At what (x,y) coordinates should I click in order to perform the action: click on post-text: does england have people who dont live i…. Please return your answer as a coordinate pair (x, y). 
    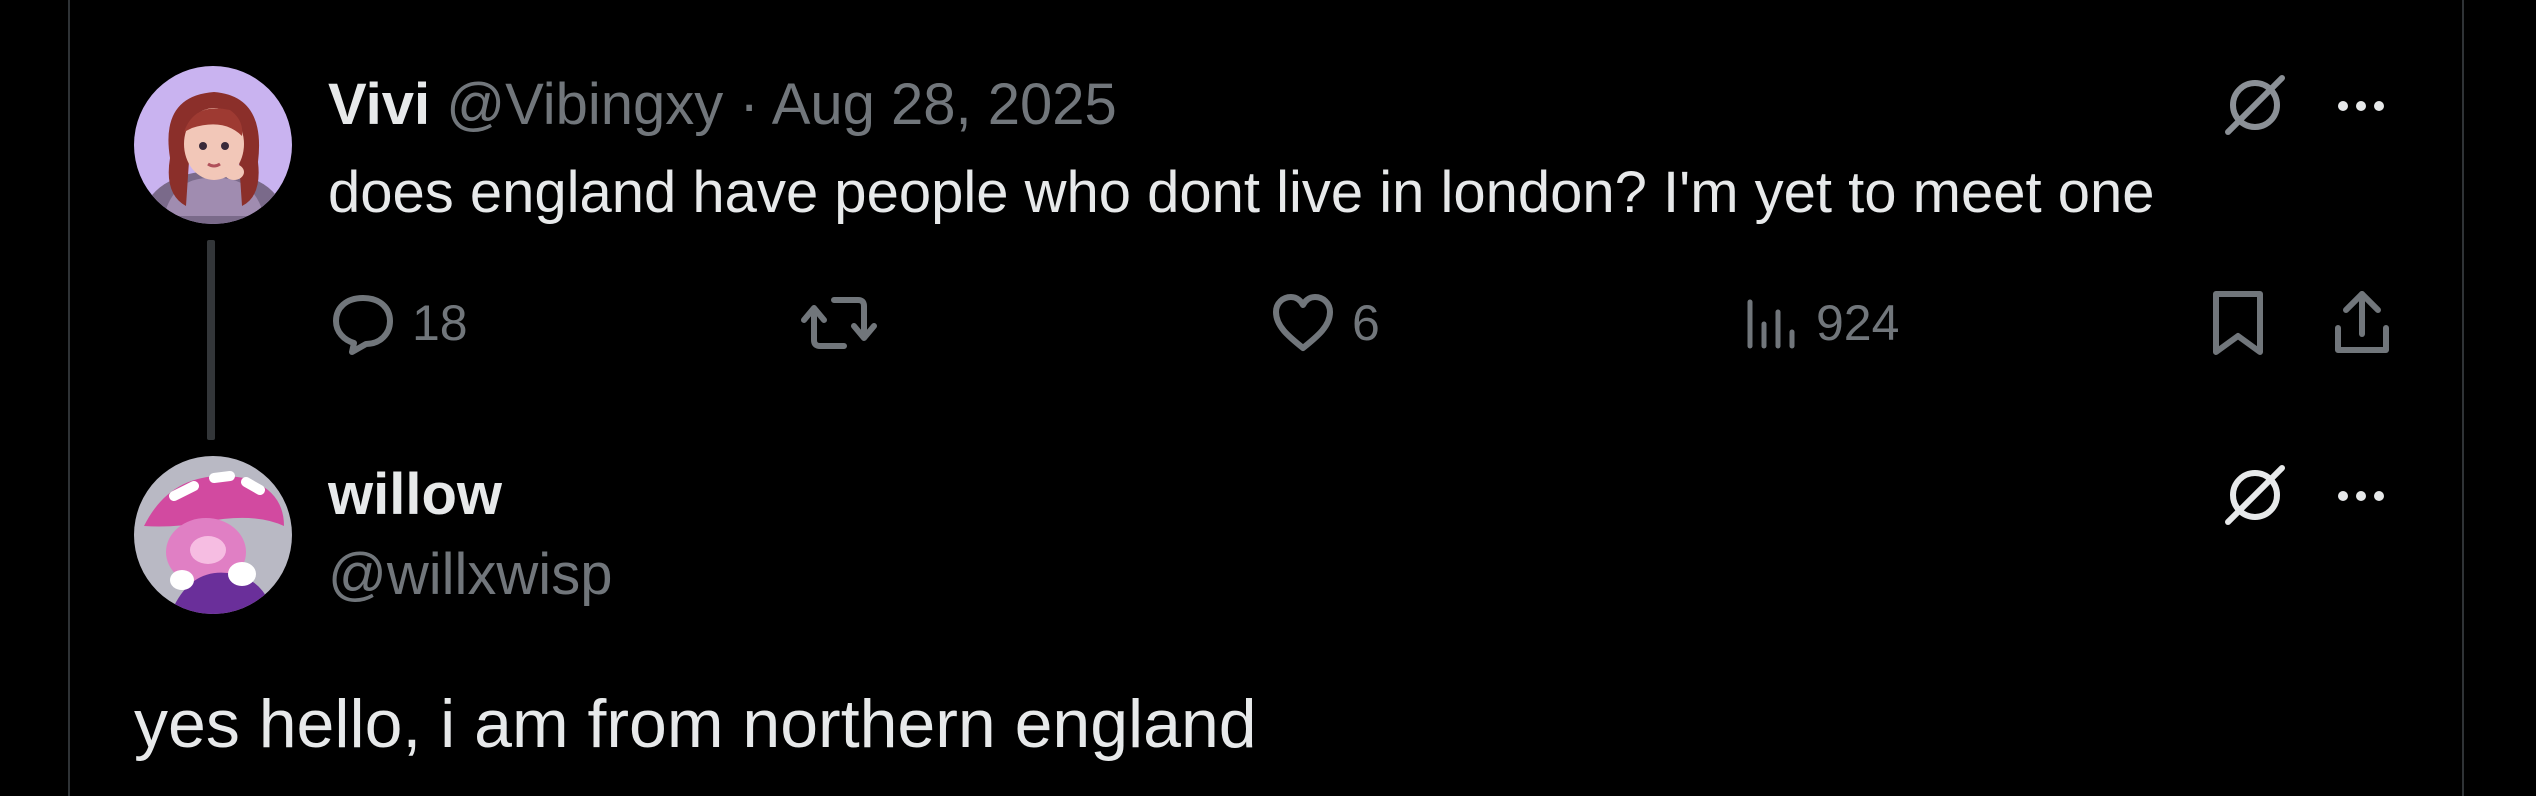
    Looking at the image, I should click on (1241, 192).